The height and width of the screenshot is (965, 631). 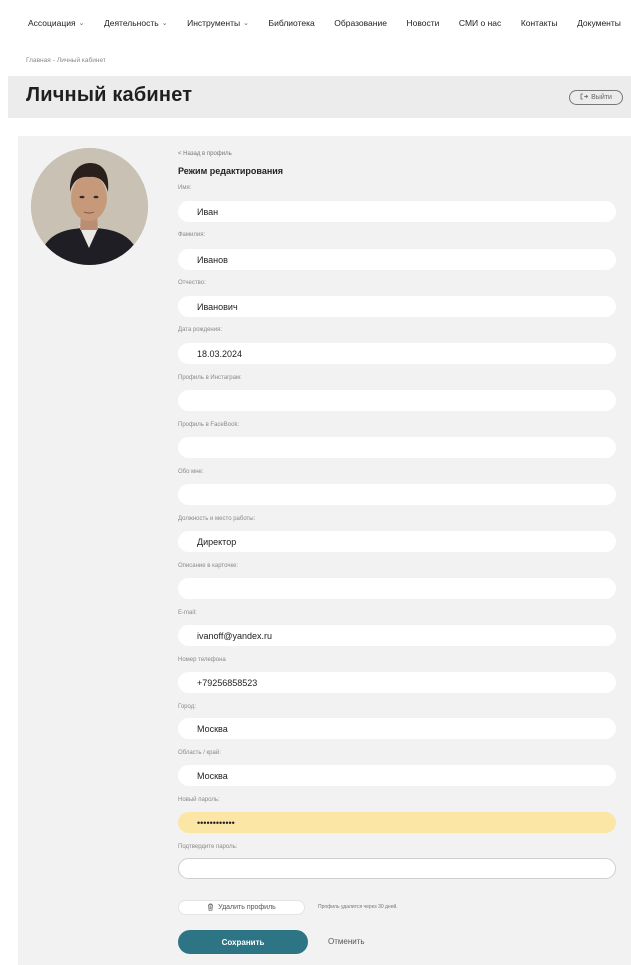 I want to click on breadcrumb-home-link: Главная, so click(x=38, y=60).